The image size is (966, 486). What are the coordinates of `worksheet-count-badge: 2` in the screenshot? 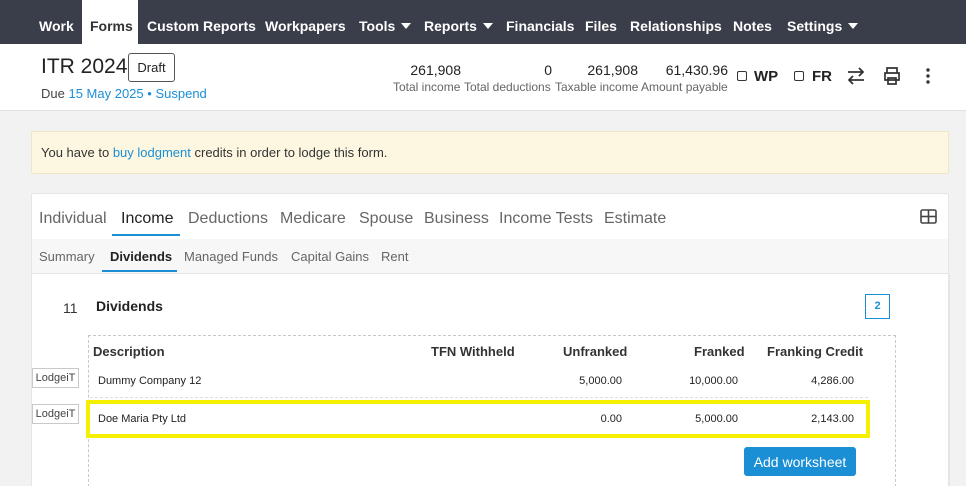 It's located at (877, 306).